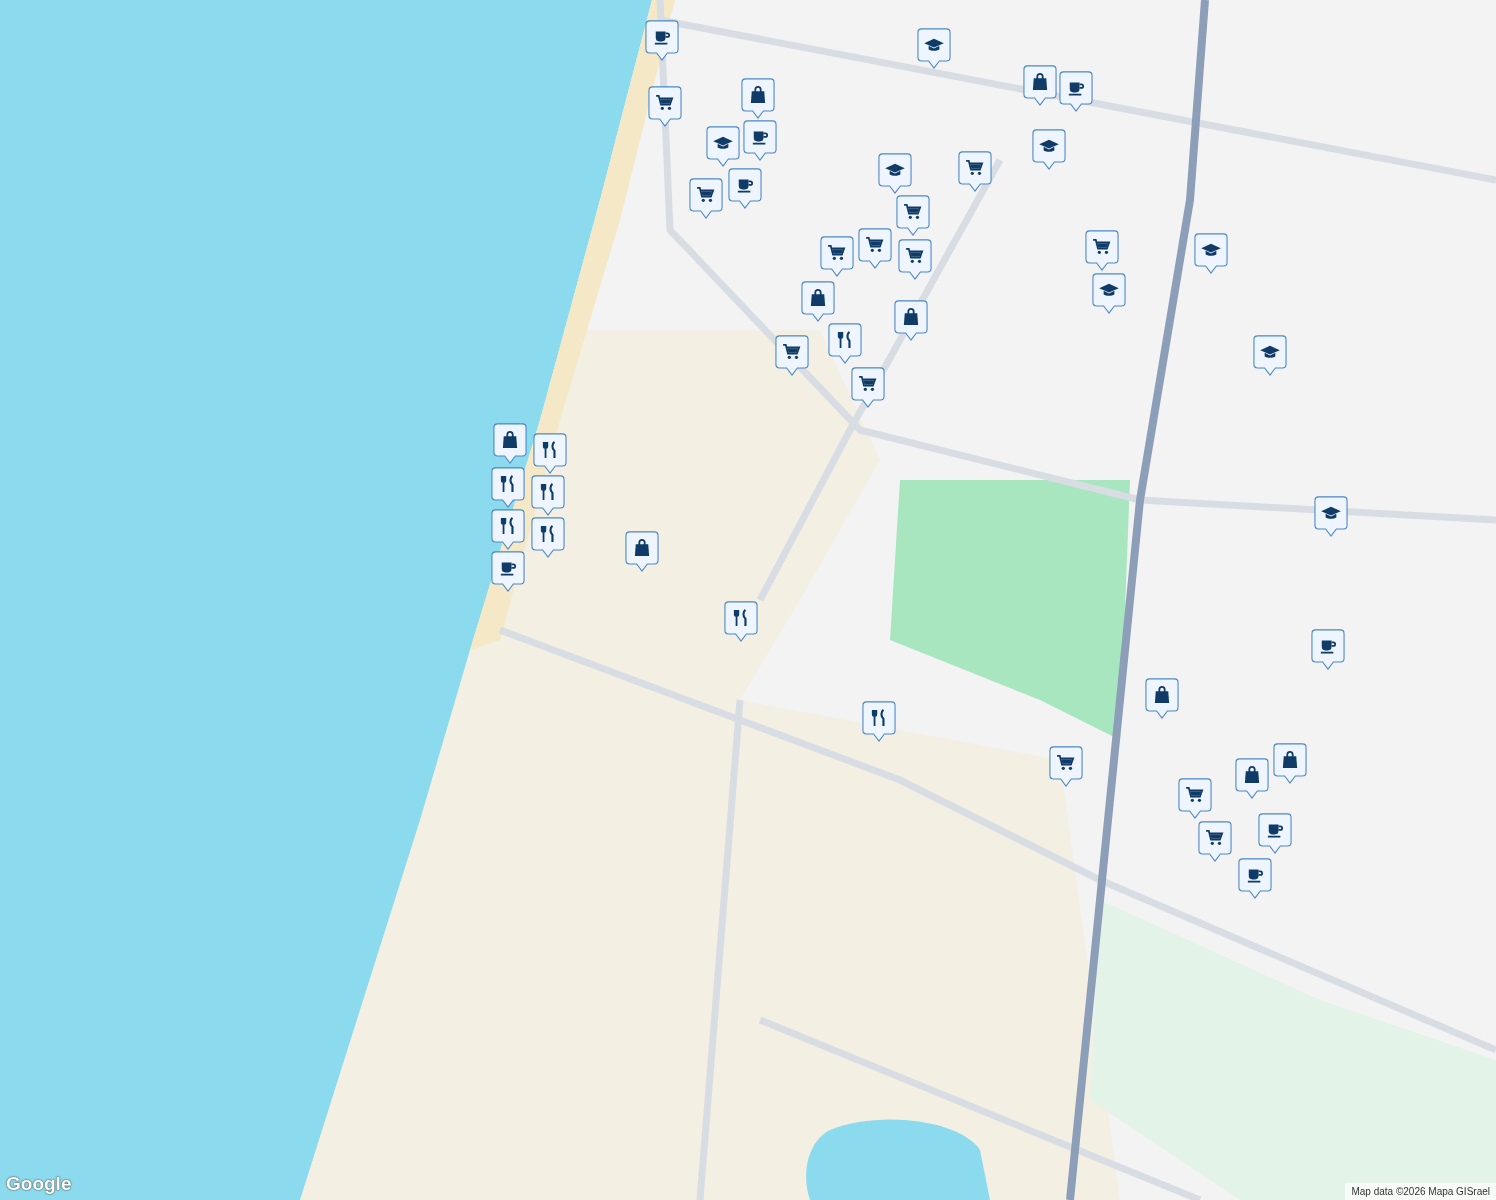 The image size is (1496, 1200). What do you see at coordinates (1420, 1191) in the screenshot?
I see `map-attribution: Map data ©2026 Mapa GISrael` at bounding box center [1420, 1191].